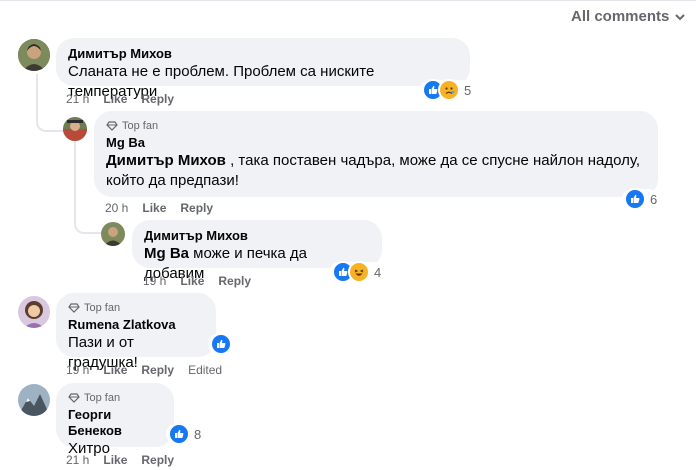 The height and width of the screenshot is (470, 696). I want to click on reaction-summary: 4, so click(357, 272).